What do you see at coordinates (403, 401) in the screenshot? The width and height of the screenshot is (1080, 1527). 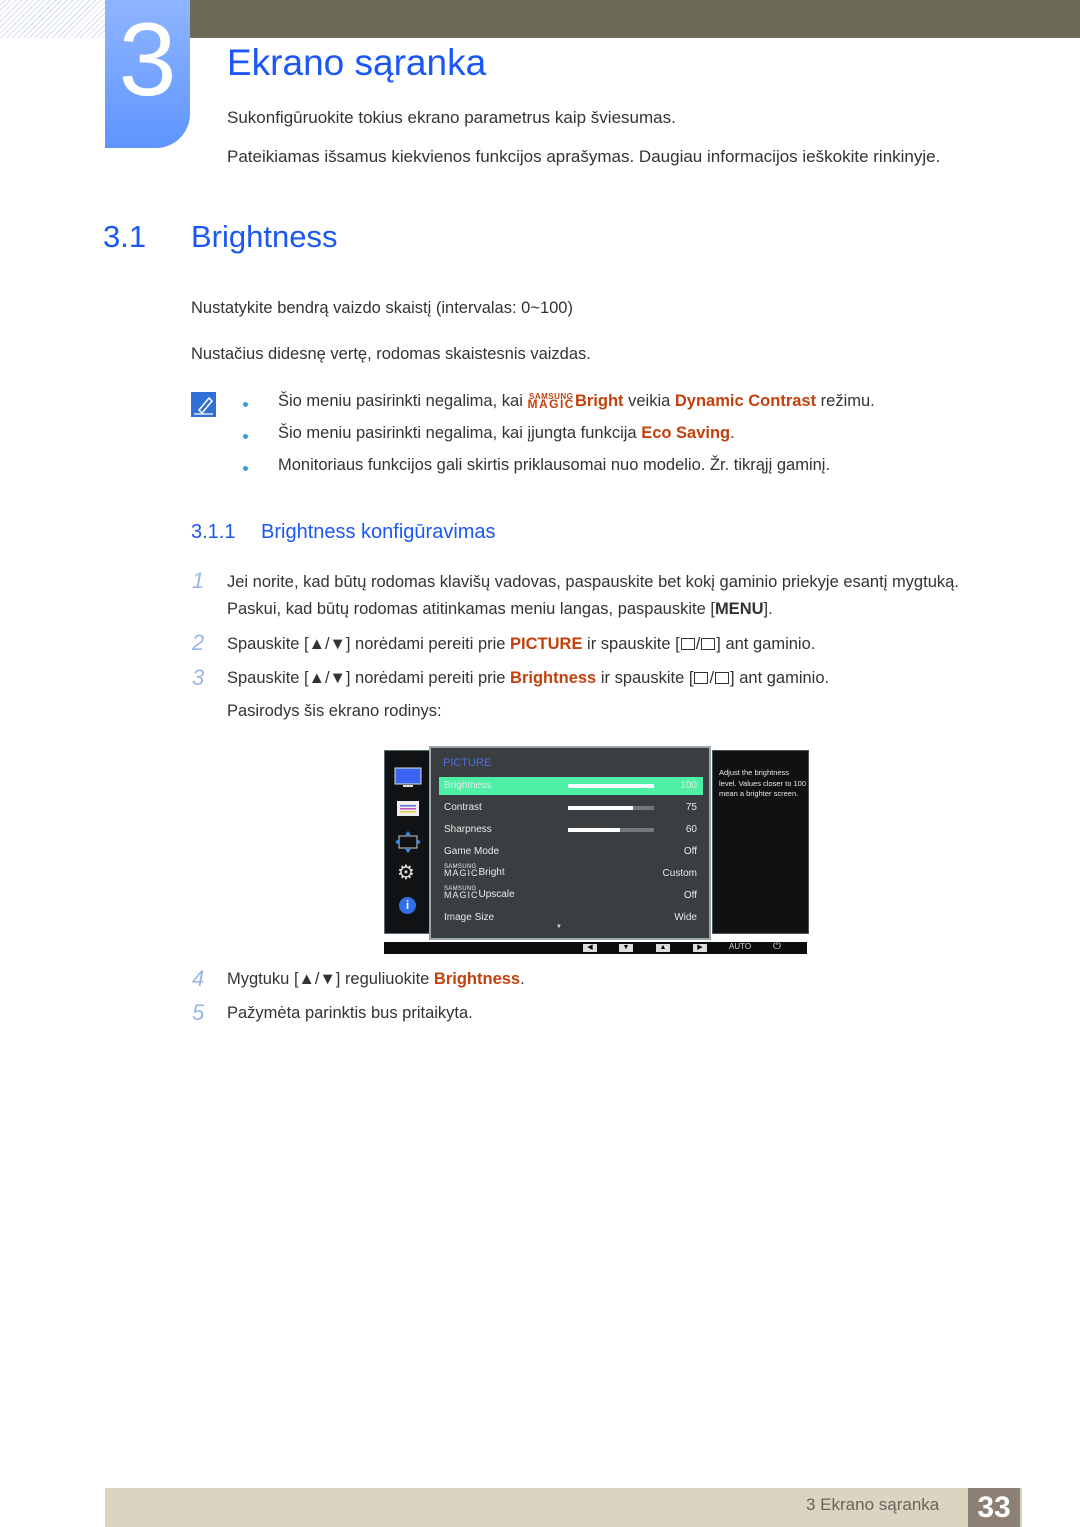 I see `note-text: Šio meniu pasirinkti negalima, kai` at bounding box center [403, 401].